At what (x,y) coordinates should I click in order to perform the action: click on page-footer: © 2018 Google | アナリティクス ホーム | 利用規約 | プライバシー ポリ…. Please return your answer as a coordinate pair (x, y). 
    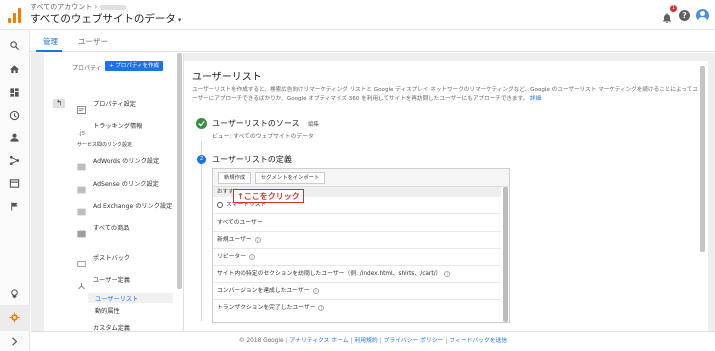
    Looking at the image, I should click on (373, 341).